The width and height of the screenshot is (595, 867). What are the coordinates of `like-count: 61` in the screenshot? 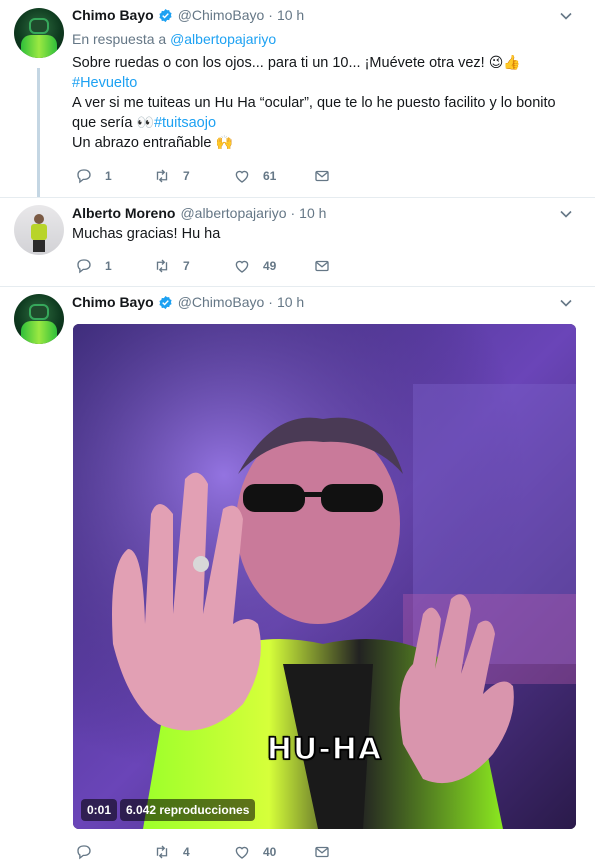 It's located at (270, 176).